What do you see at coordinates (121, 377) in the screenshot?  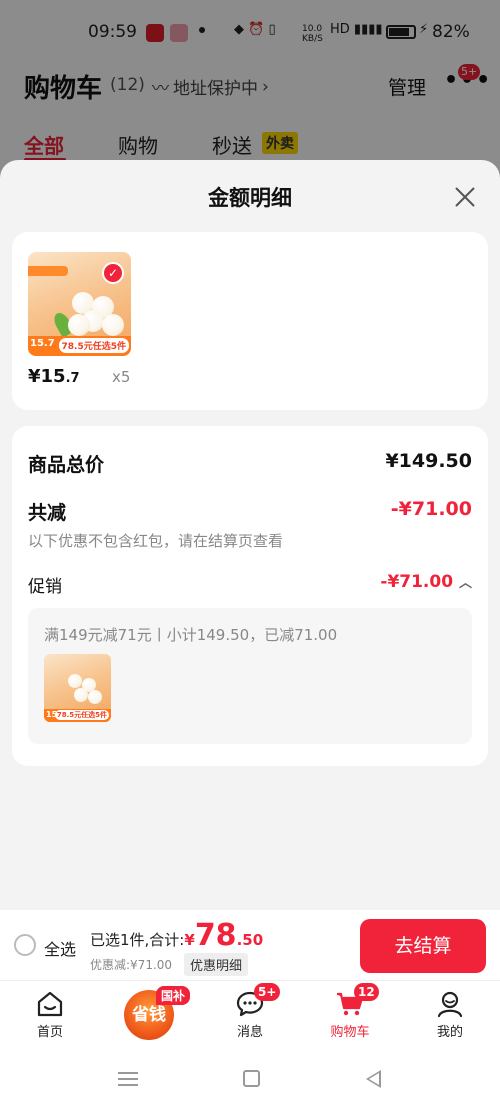 I see `product-quantity: x5` at bounding box center [121, 377].